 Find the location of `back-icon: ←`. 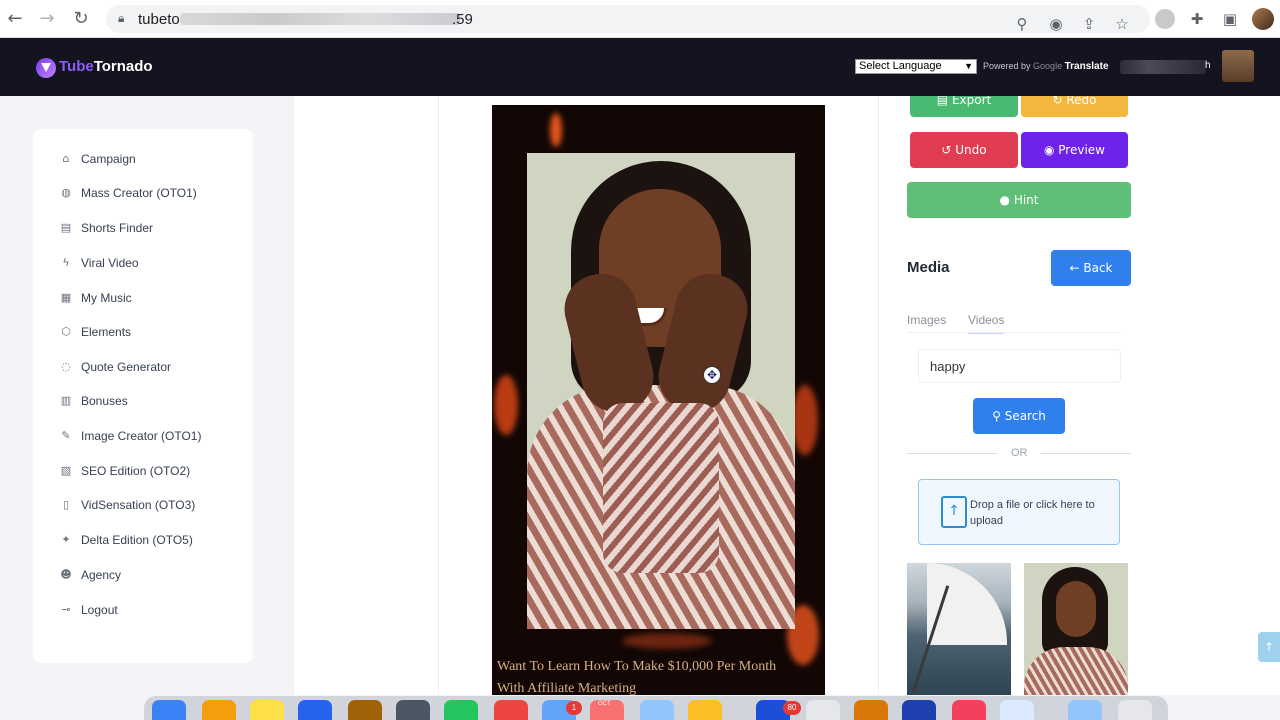

back-icon: ← is located at coordinates (15, 19).